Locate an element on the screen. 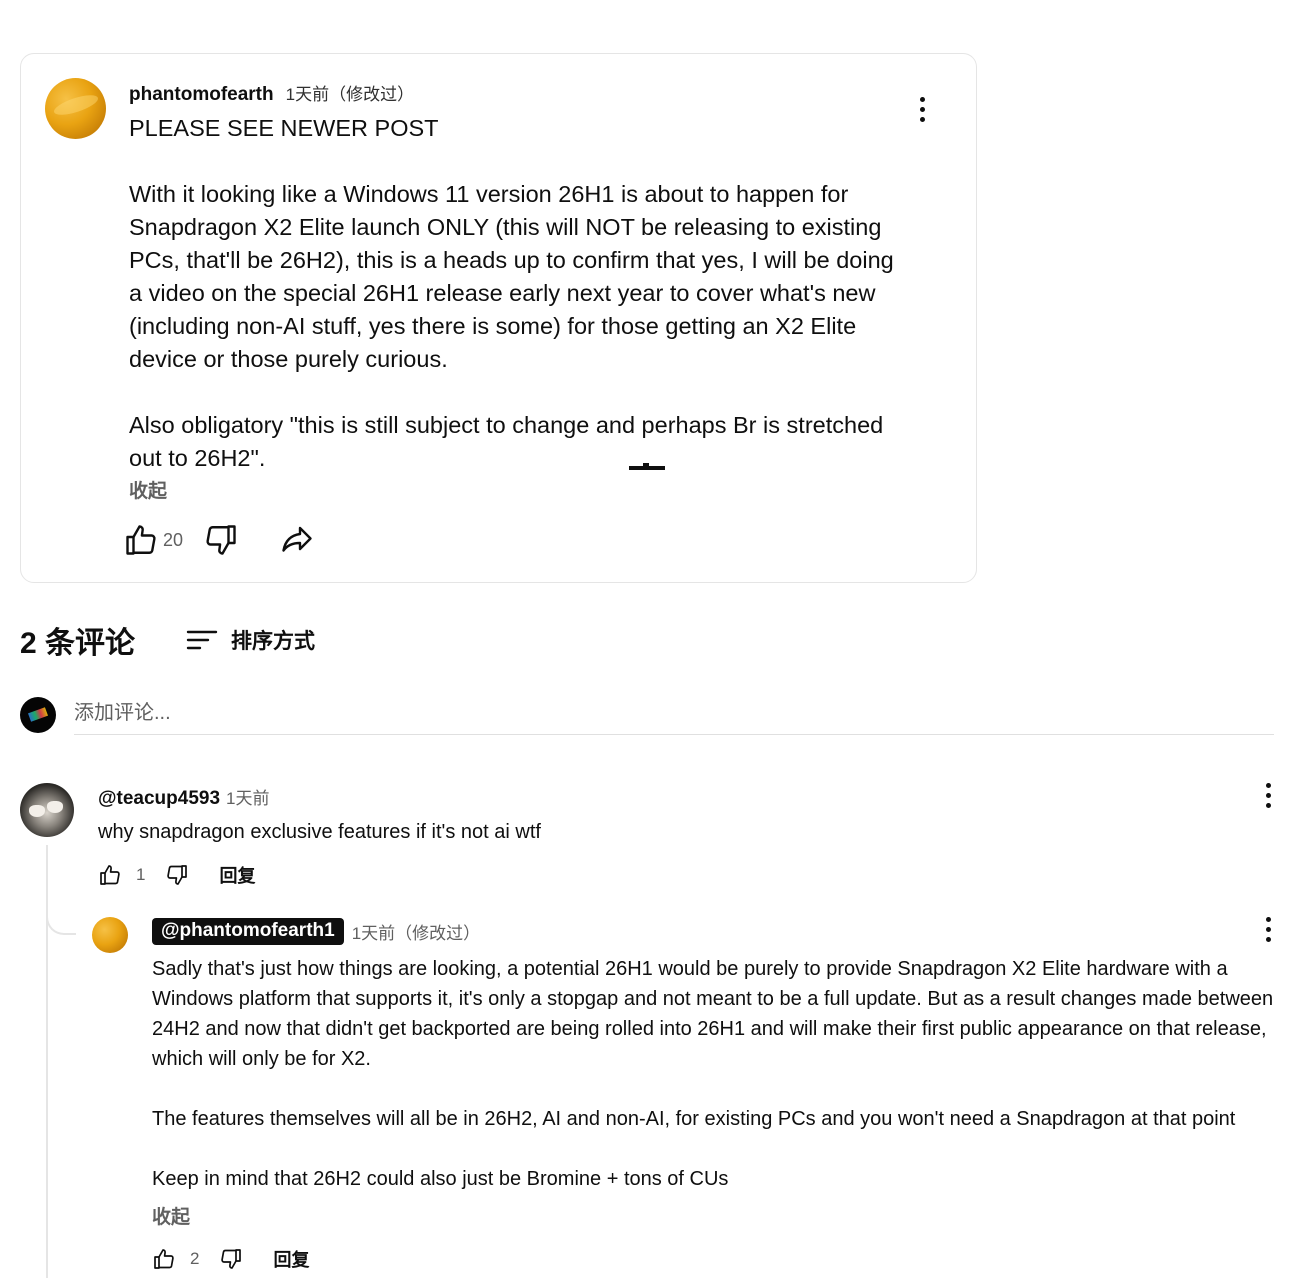 The width and height of the screenshot is (1301, 1278). comment-timestamp: 1天前 is located at coordinates (247, 796).